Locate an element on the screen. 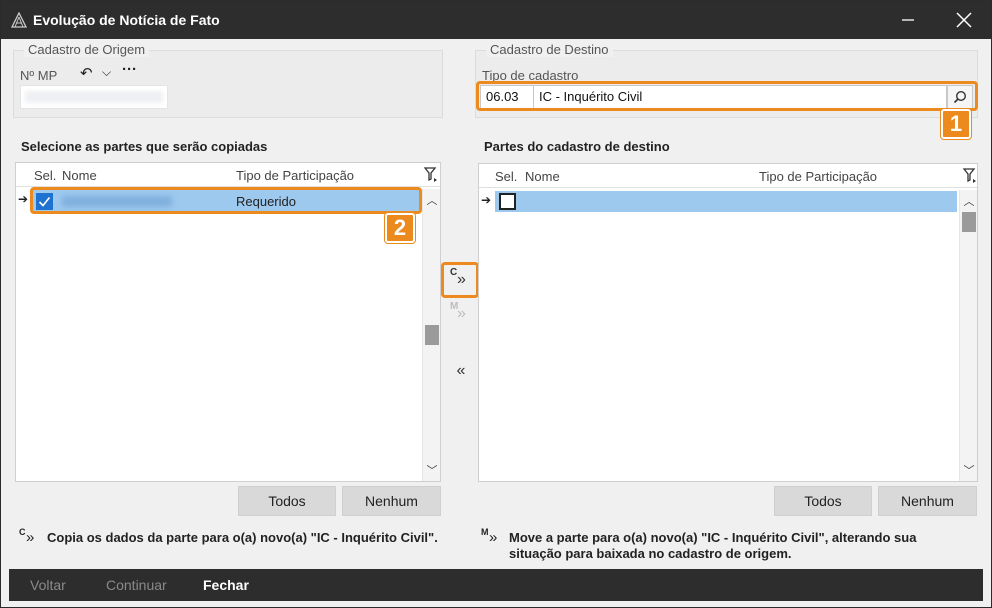 The width and height of the screenshot is (992, 608). left-todos-button: Todos is located at coordinates (287, 501).